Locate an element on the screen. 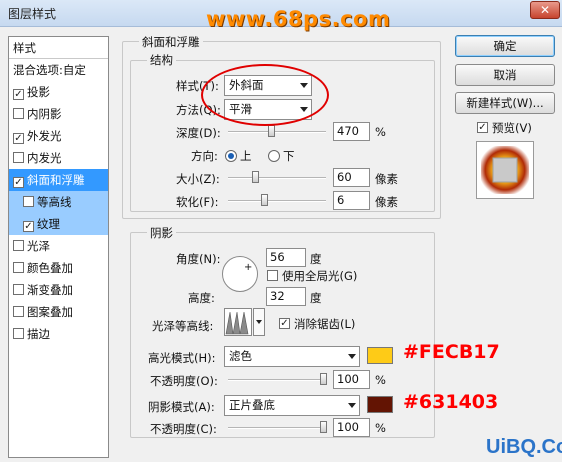 The width and height of the screenshot is (562, 462). style-list-item: 图案叠加 is located at coordinates (58, 312).